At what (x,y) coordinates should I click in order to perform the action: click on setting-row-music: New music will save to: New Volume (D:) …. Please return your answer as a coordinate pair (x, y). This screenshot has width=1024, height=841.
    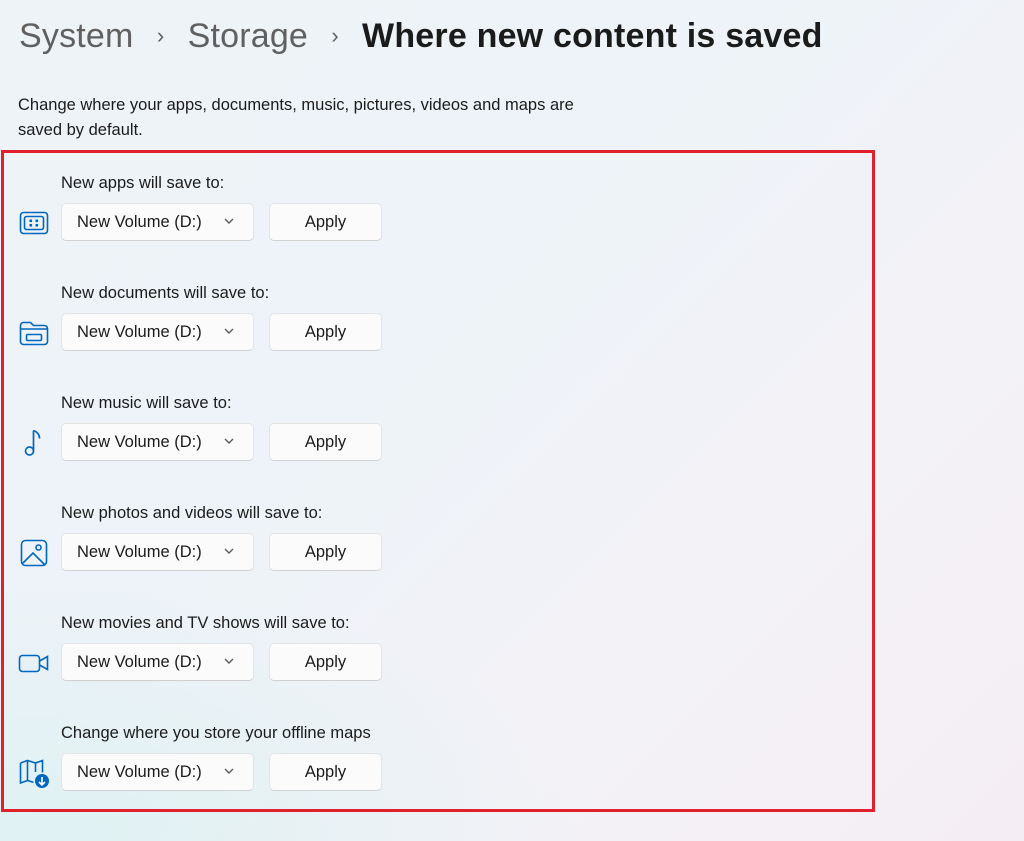
    Looking at the image, I should click on (430, 442).